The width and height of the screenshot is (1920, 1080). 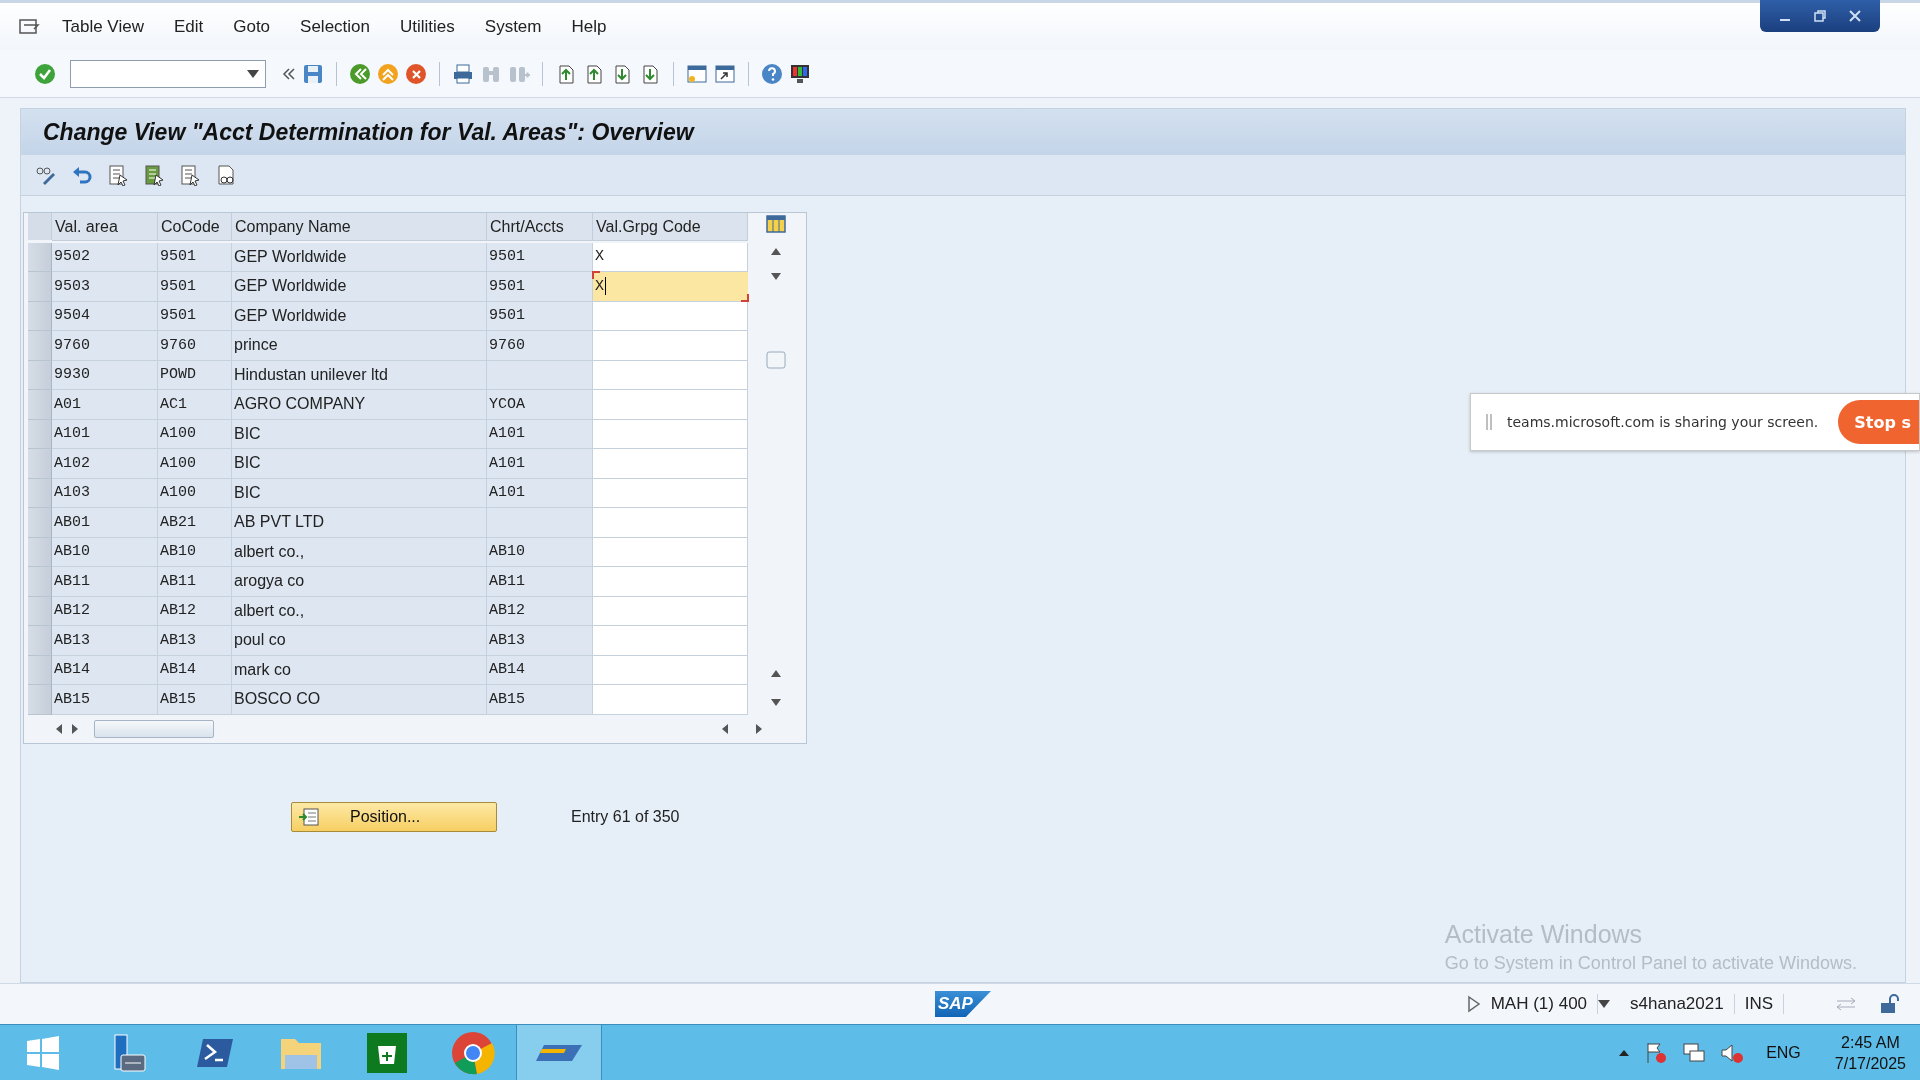 I want to click on monitor-icon, so click(x=800, y=73).